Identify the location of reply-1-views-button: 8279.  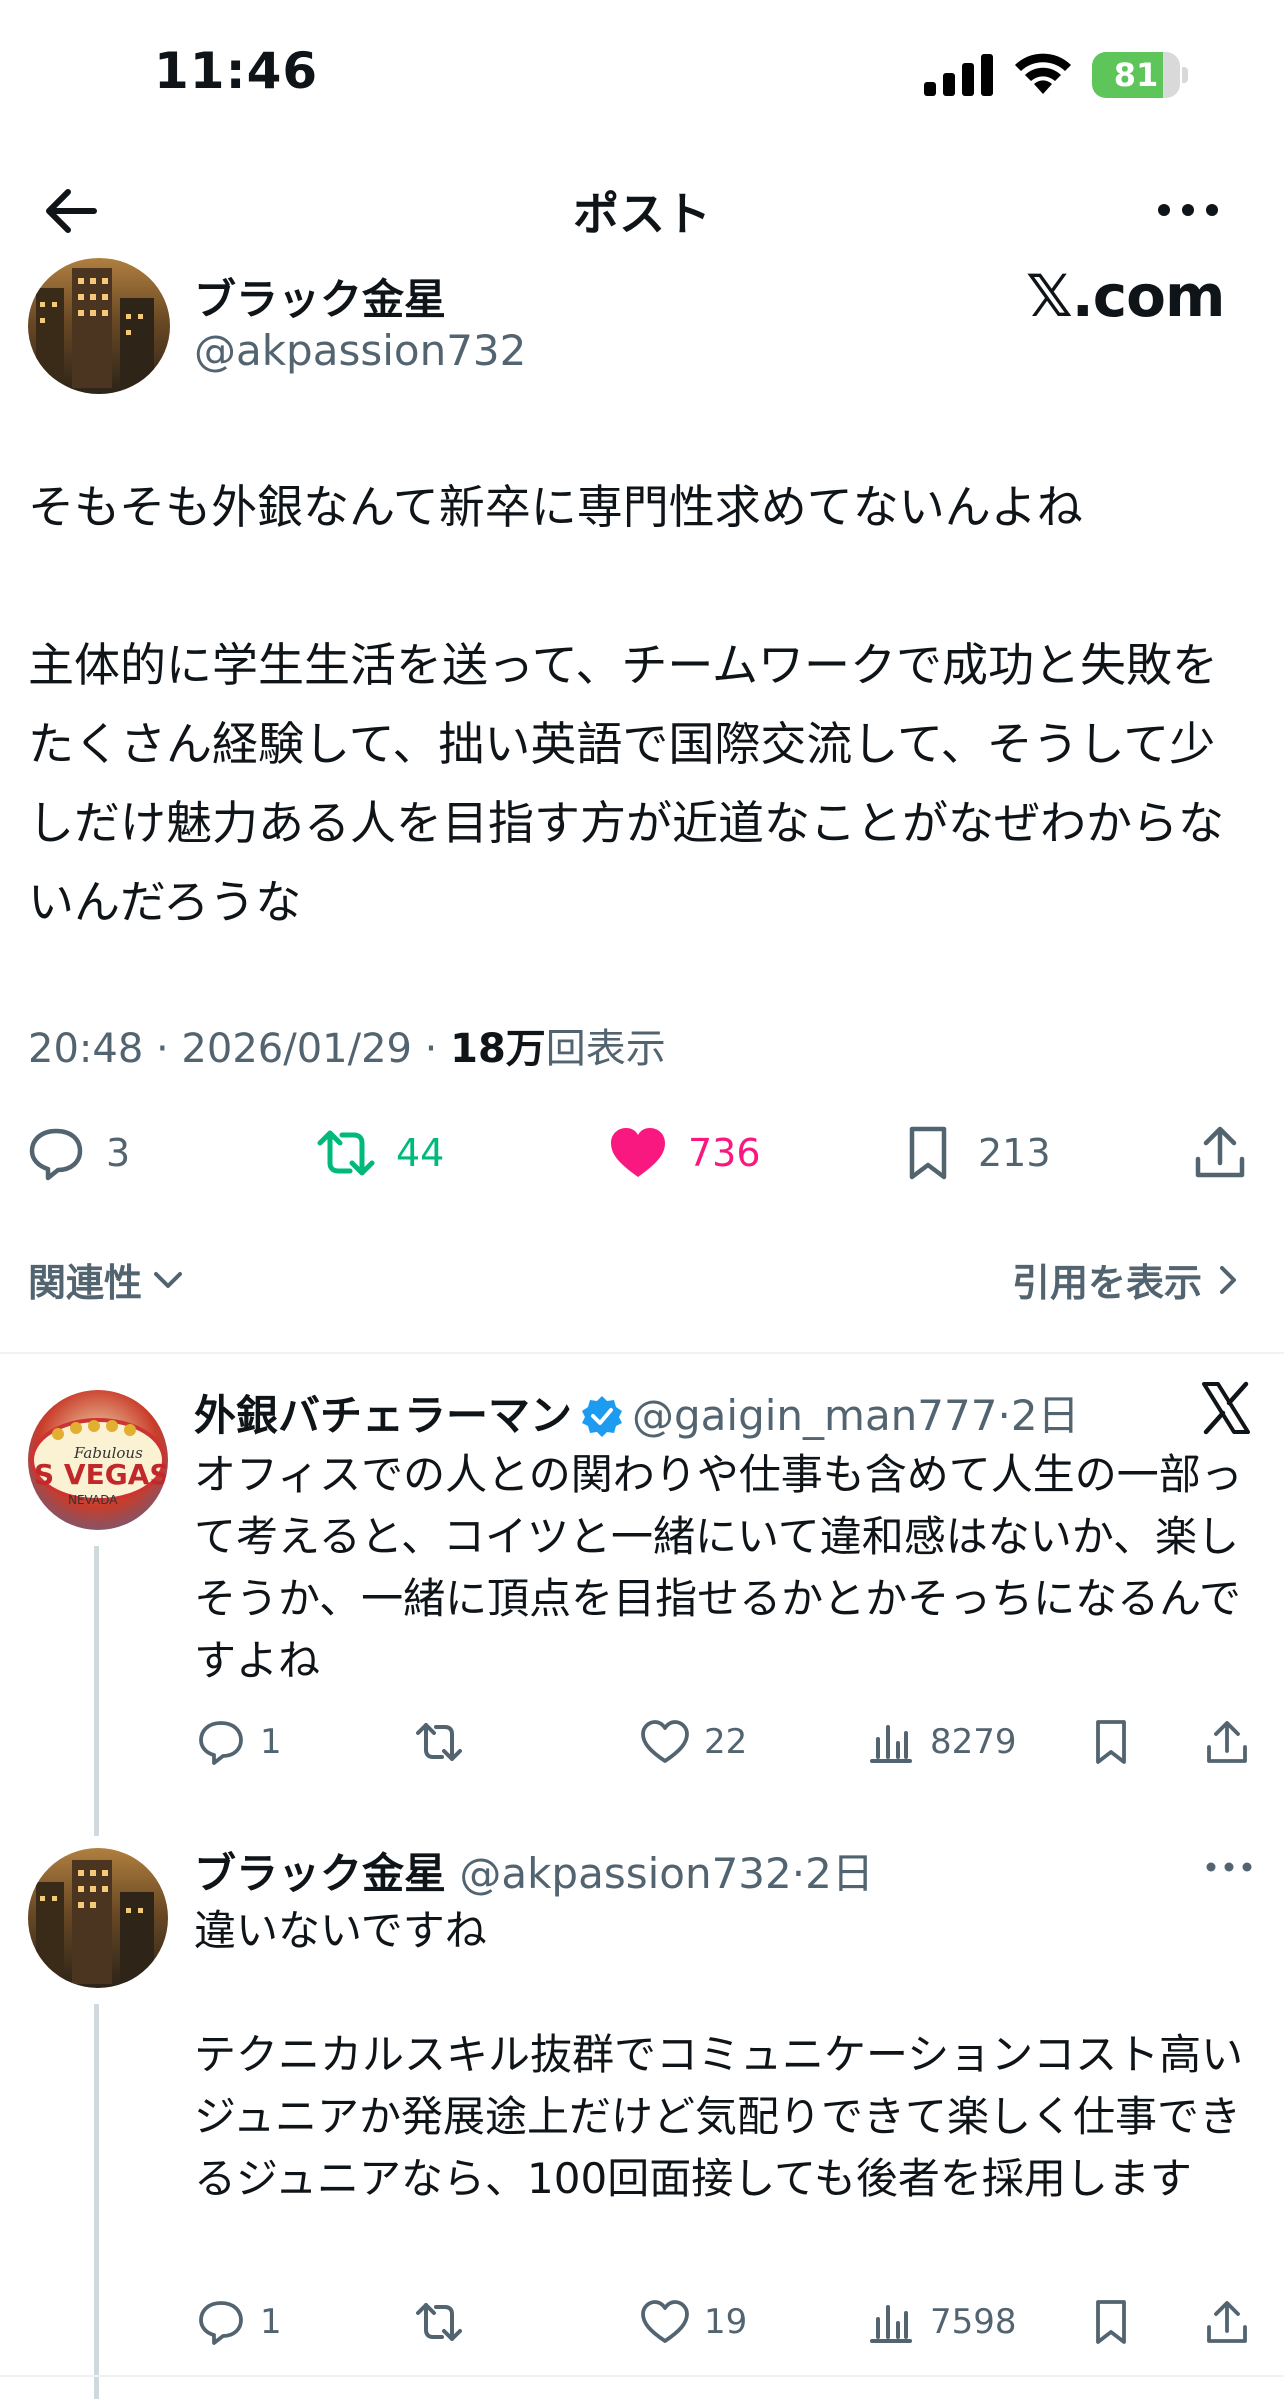
(941, 1742).